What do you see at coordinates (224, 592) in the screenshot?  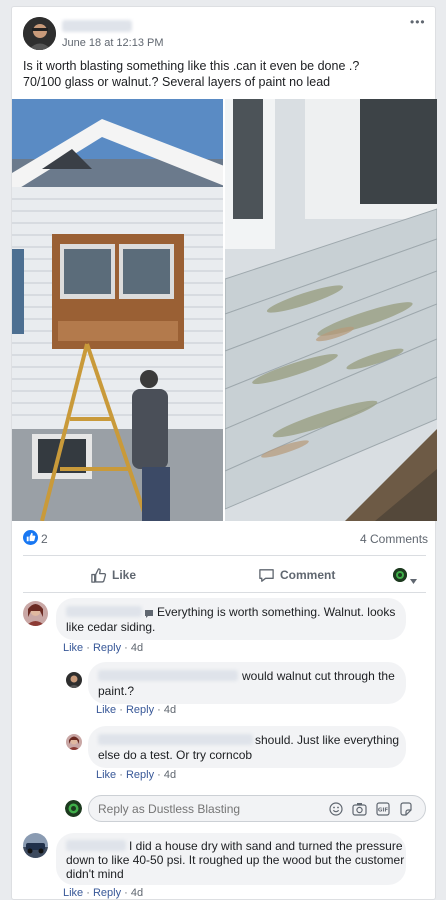 I see `divider-bottom` at bounding box center [224, 592].